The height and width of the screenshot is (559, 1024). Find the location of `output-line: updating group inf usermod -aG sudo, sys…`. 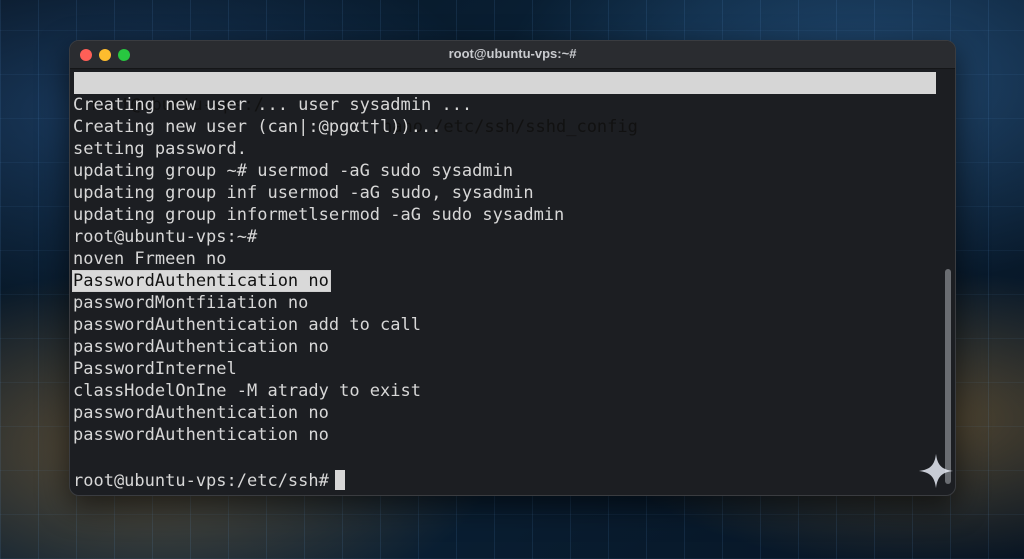

output-line: updating group inf usermod -aG sudo, sys… is located at coordinates (303, 193).